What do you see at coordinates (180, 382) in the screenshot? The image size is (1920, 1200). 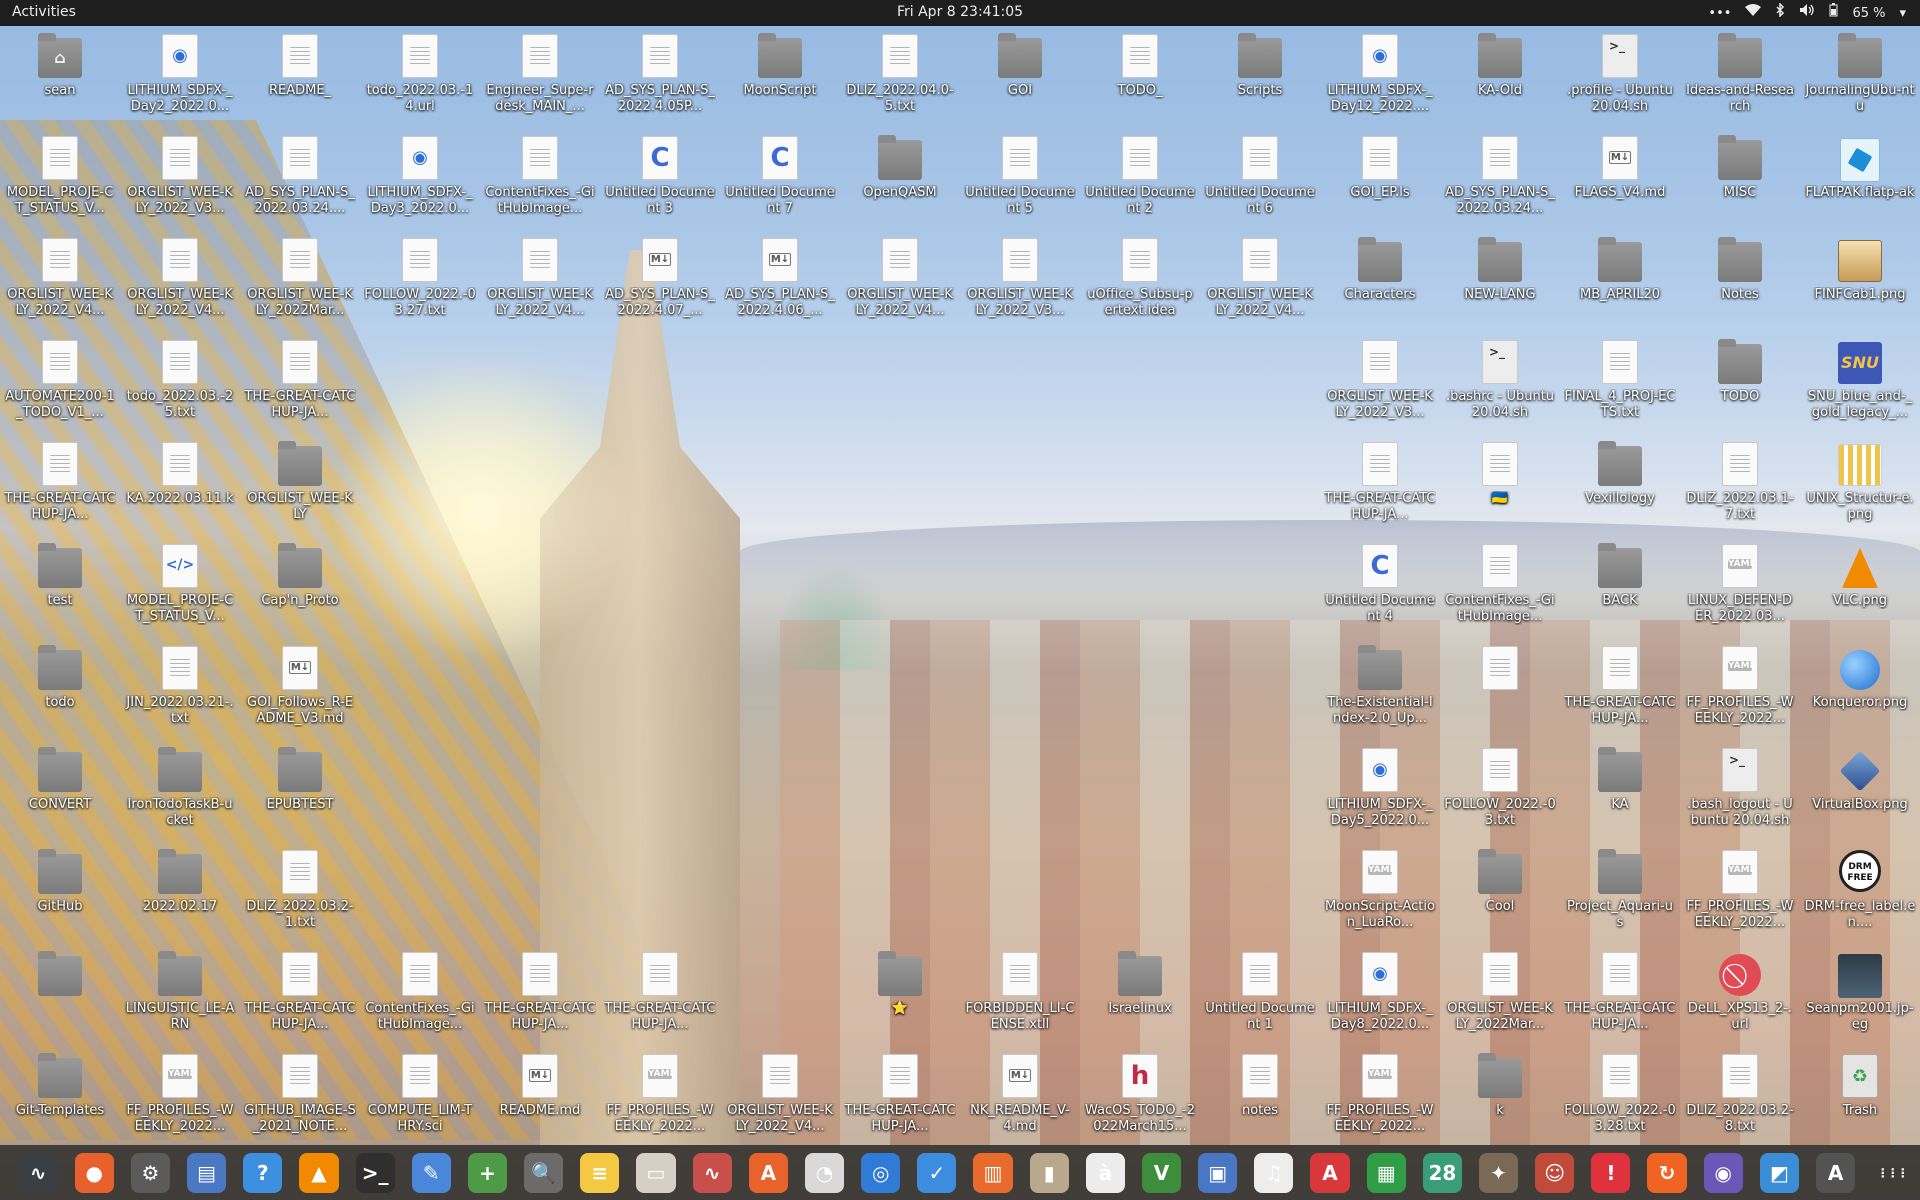 I see `desktop-item: todo_2022.03.-25.txt` at bounding box center [180, 382].